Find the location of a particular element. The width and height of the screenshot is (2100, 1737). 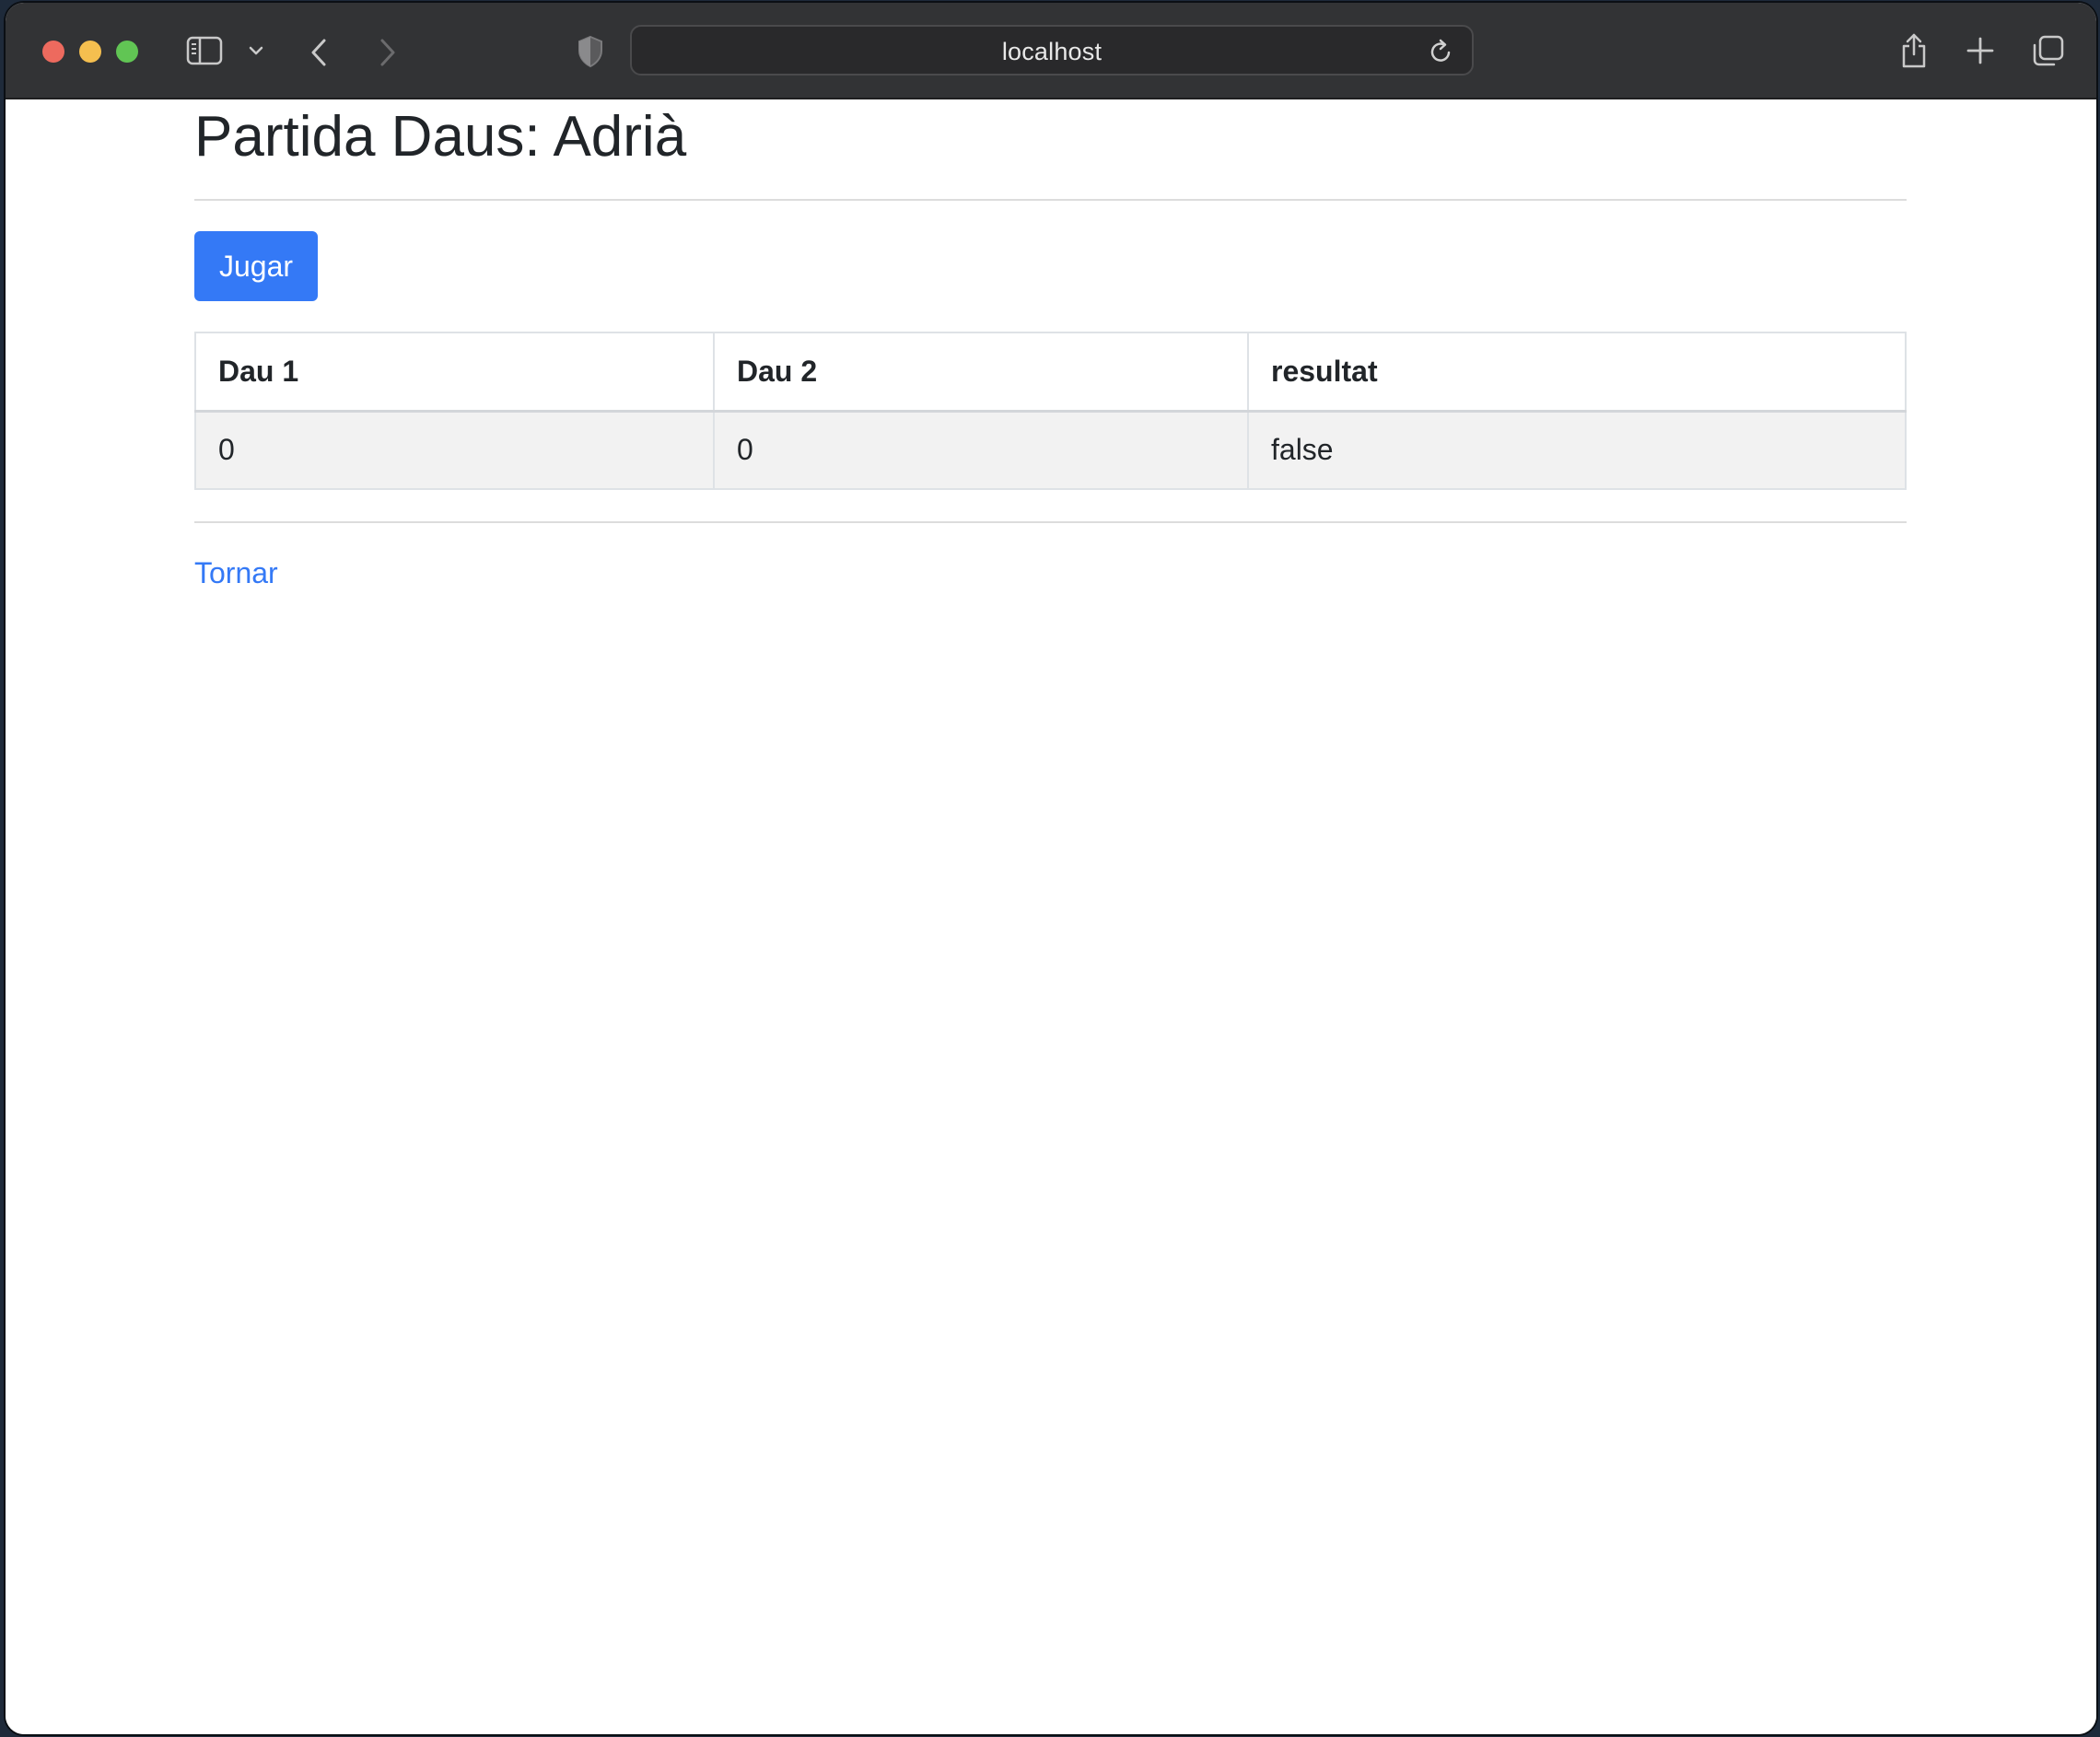

browser-toolbar: localhost is located at coordinates (1051, 51).